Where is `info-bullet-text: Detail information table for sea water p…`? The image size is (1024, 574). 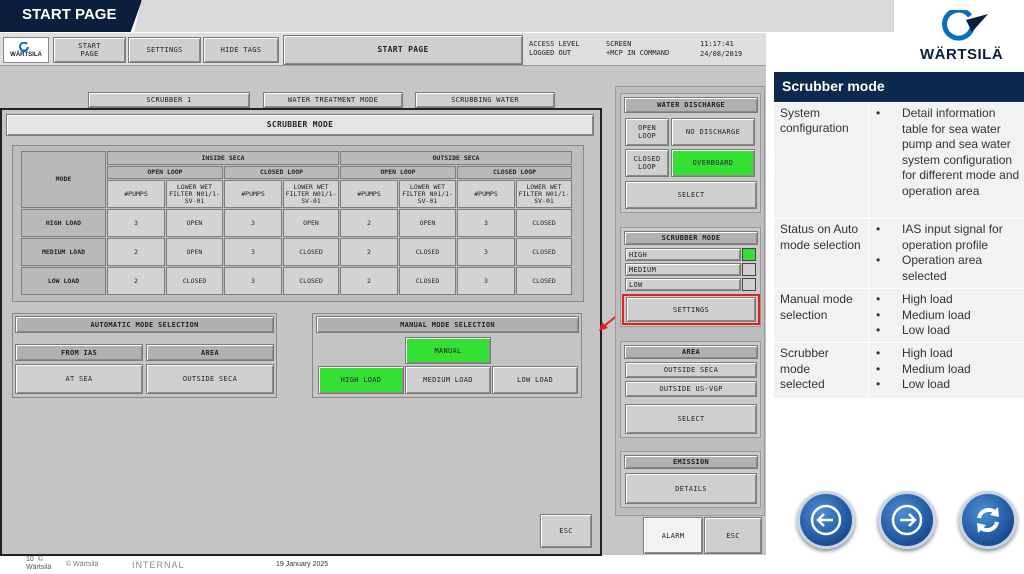 info-bullet-text: Detail information table for sea water p… is located at coordinates (961, 152).